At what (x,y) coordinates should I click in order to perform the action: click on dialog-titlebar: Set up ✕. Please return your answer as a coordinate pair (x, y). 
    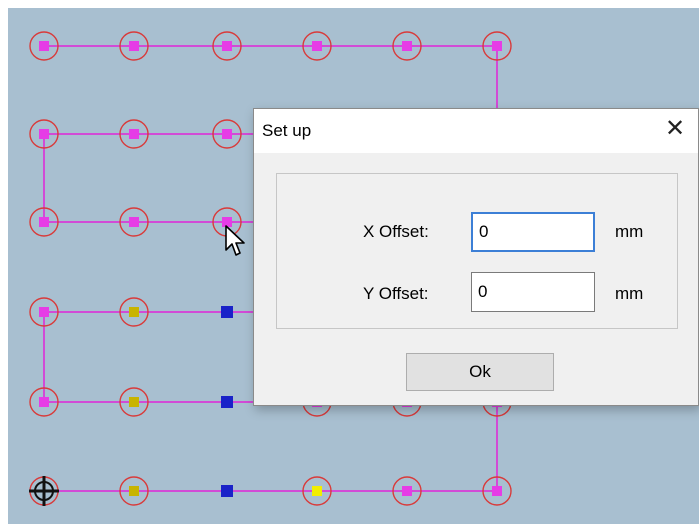
    Looking at the image, I should click on (476, 131).